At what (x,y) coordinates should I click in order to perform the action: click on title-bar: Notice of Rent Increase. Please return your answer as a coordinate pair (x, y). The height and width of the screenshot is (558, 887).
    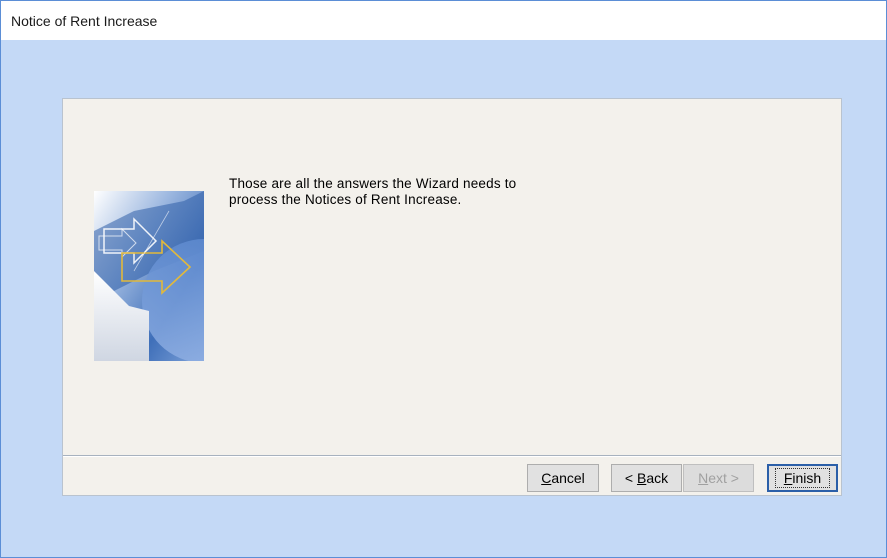
    Looking at the image, I should click on (443, 20).